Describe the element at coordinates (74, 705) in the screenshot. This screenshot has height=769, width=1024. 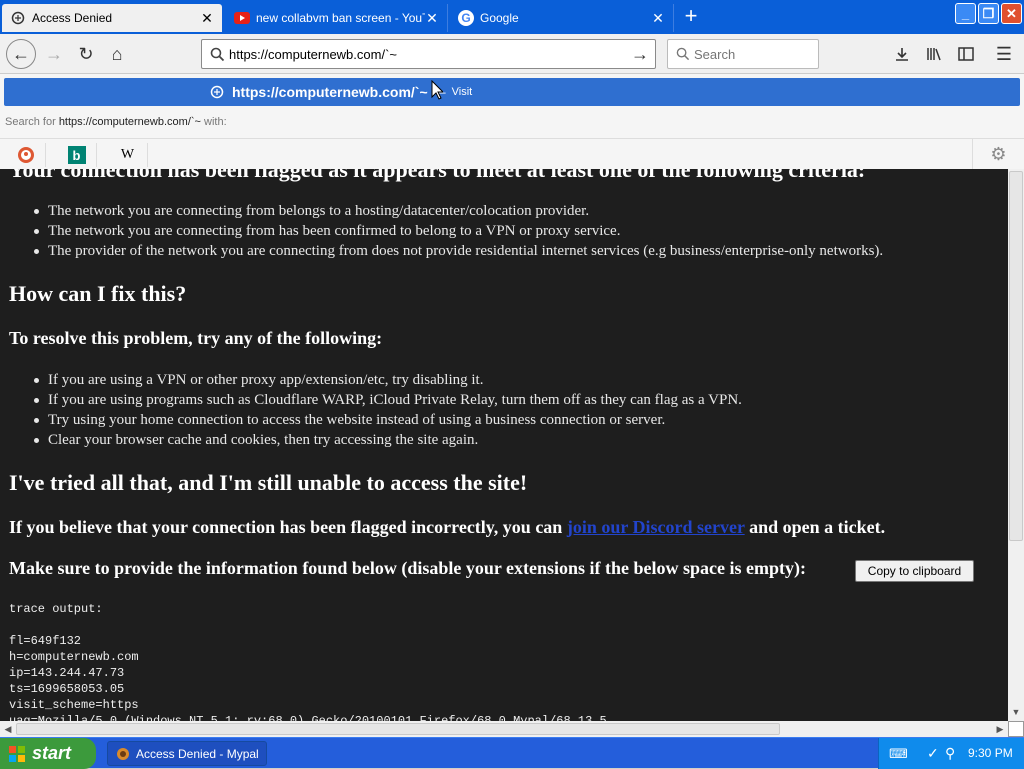
I see `trace-line: visit_scheme=https` at that location.